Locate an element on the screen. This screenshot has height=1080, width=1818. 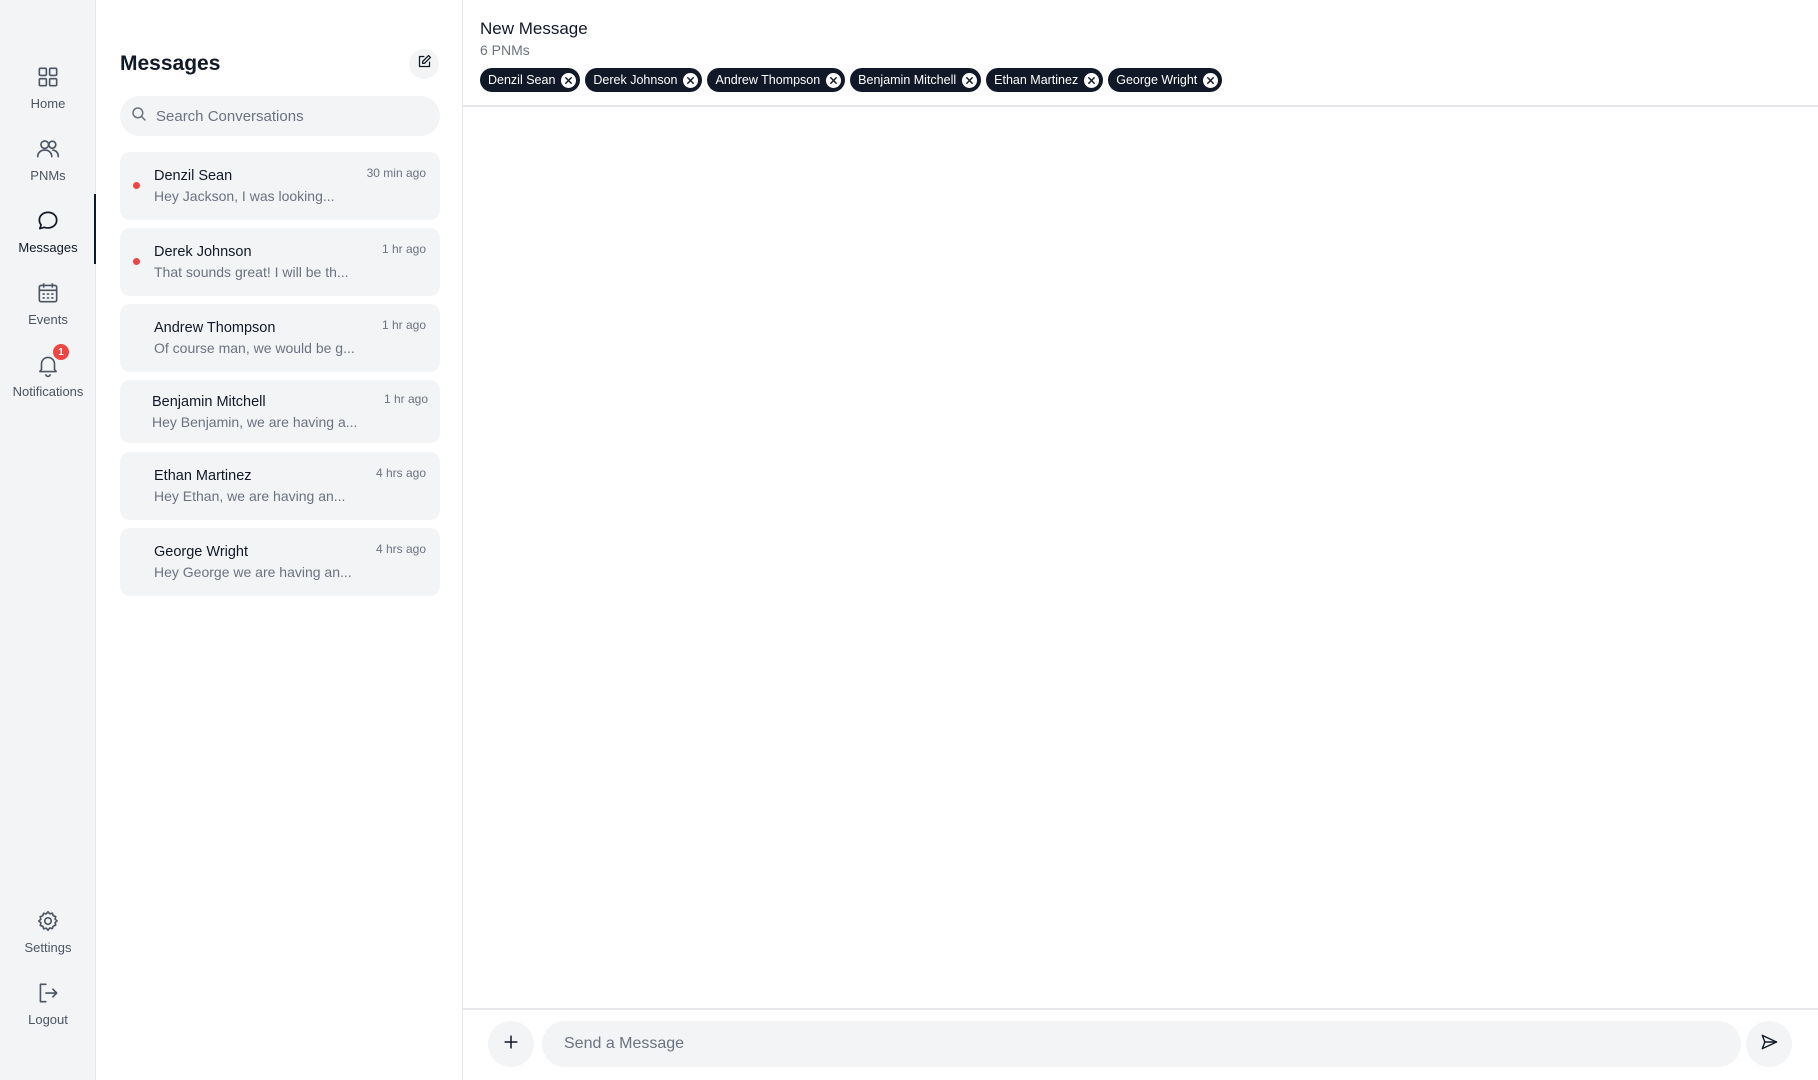
calendar-icon is located at coordinates (48, 293).